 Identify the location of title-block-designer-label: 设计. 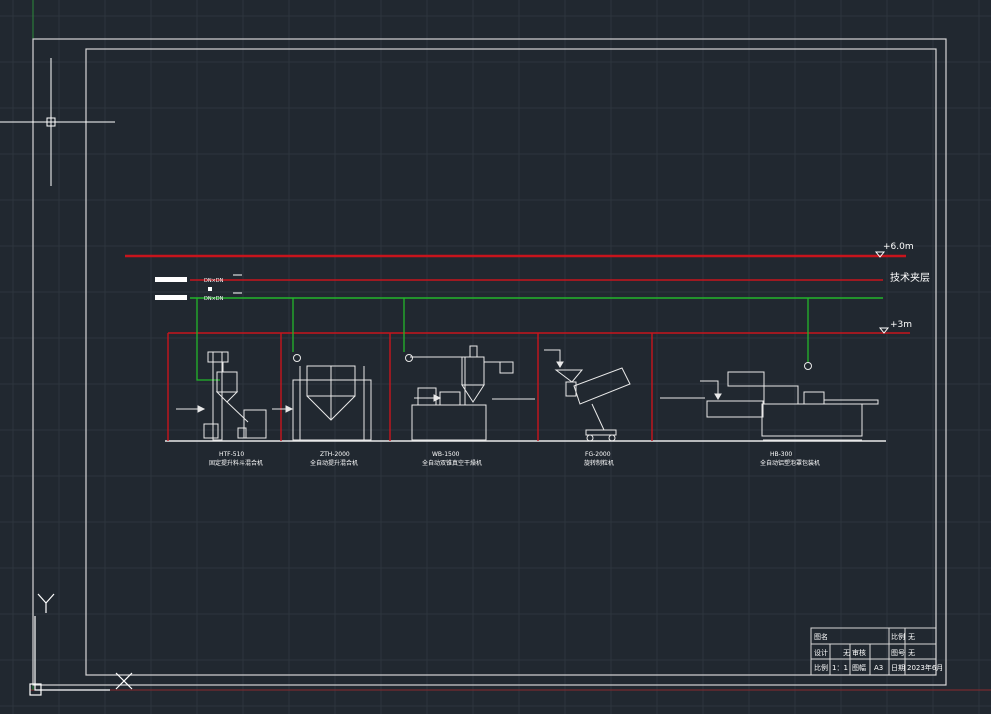
(821, 652).